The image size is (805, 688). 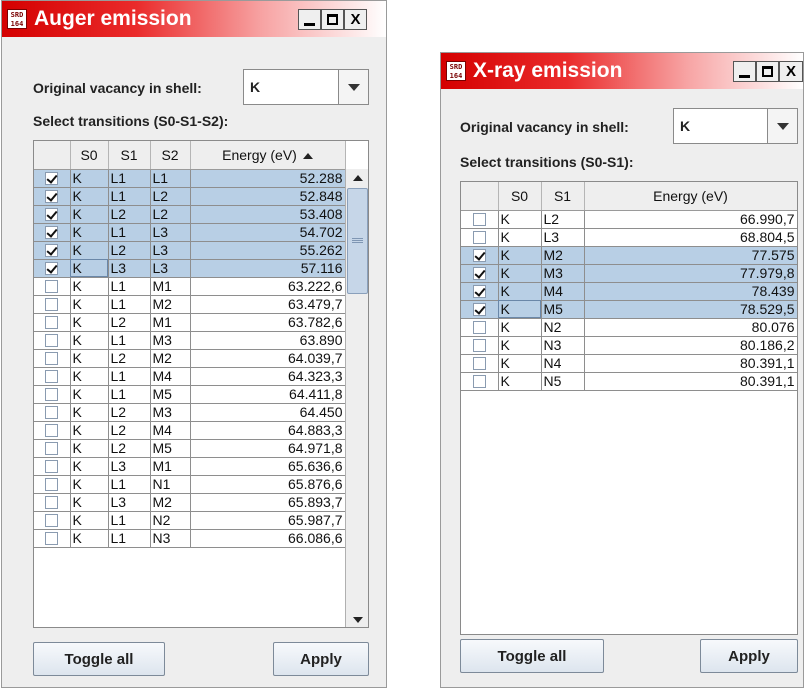 I want to click on table-row: K N4 80.391,1, so click(x=629, y=363).